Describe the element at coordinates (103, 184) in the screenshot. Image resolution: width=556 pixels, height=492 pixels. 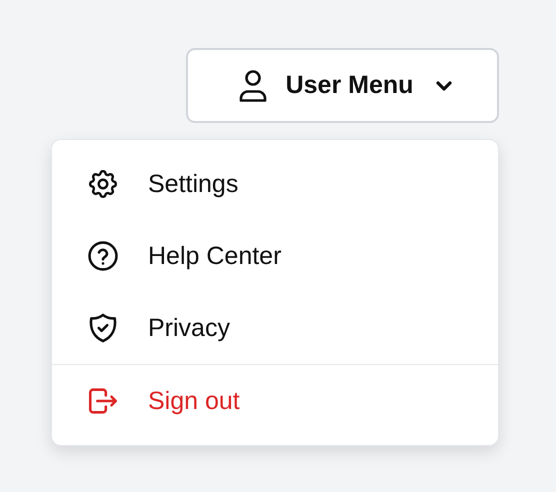
I see `settings-icon` at that location.